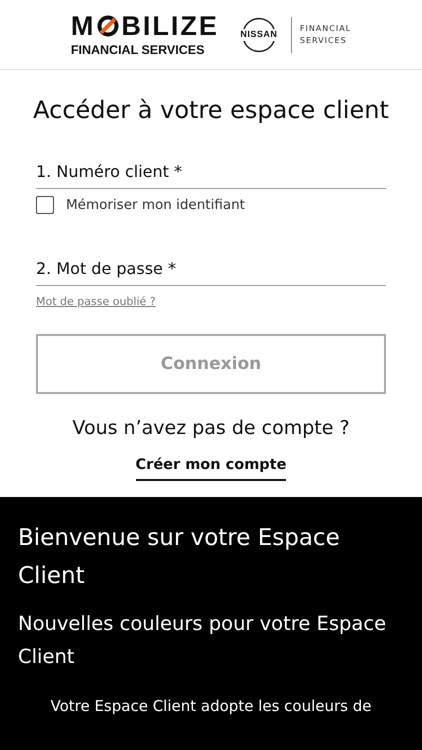  Describe the element at coordinates (211, 174) in the screenshot. I see `input-field: 1. Numéro client *` at that location.